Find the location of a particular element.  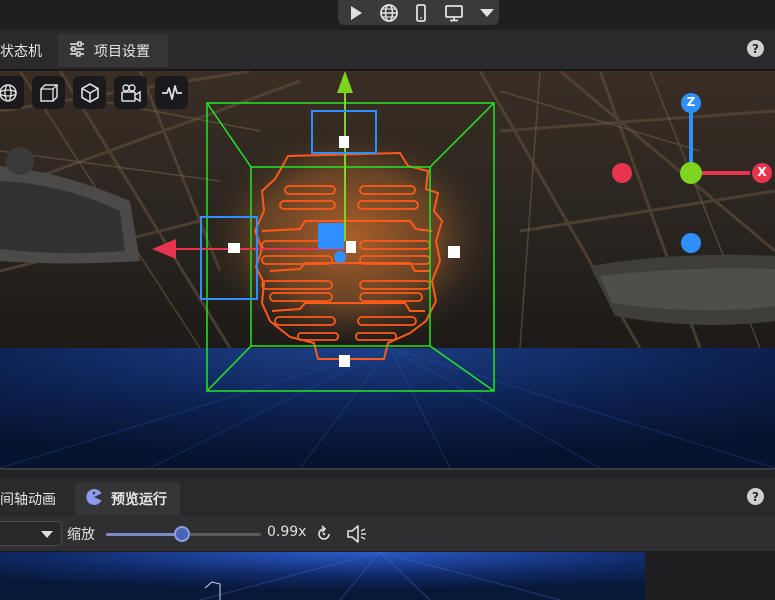

play-mode-toolbar is located at coordinates (418, 12).